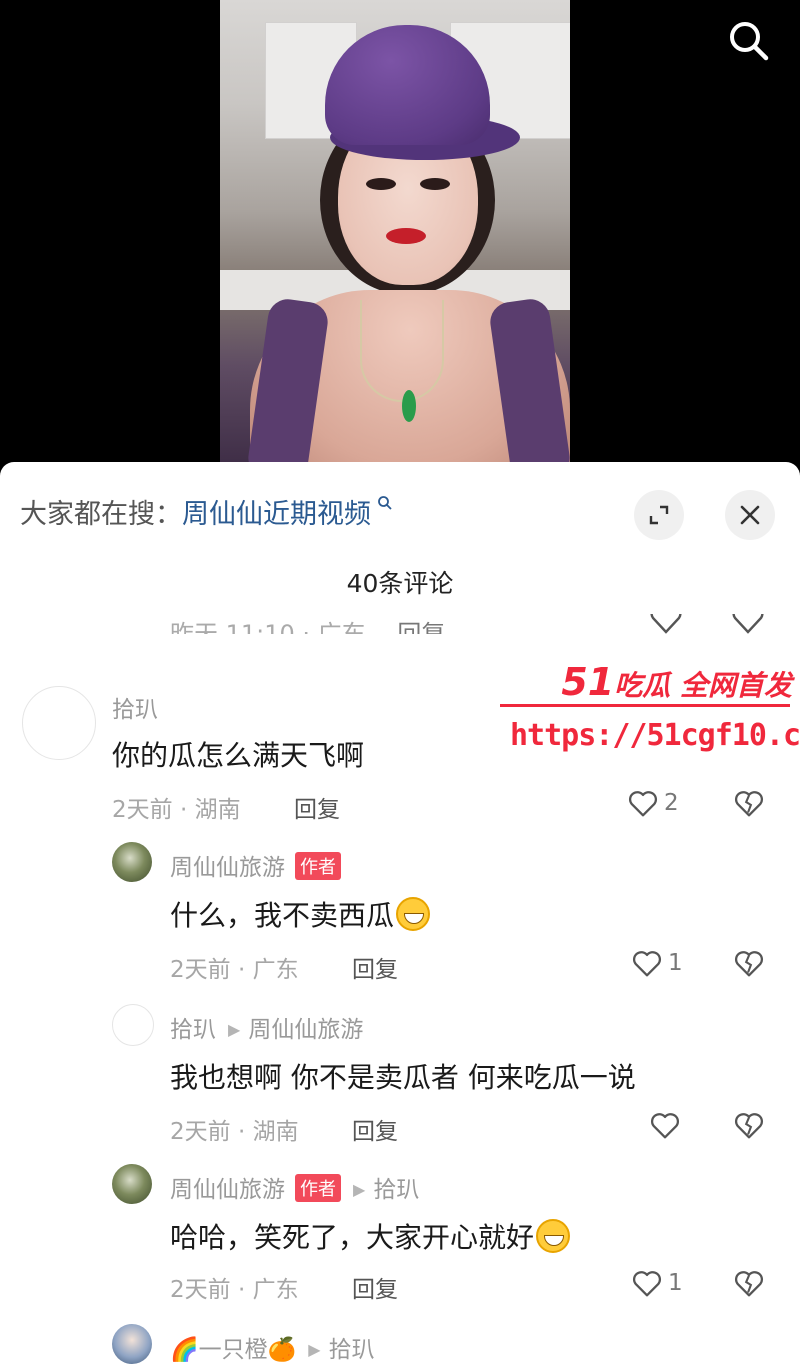 The height and width of the screenshot is (1370, 800). I want to click on previous-comment-reply: 回复, so click(421, 627).